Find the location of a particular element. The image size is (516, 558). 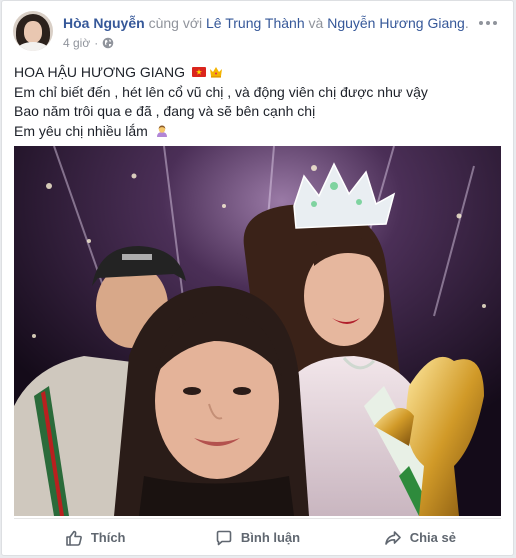

period-text: . is located at coordinates (466, 23).